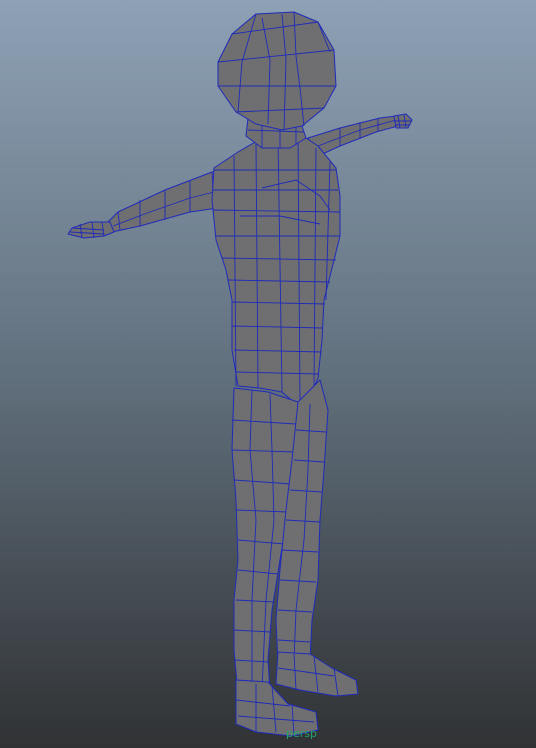 The width and height of the screenshot is (536, 748). I want to click on head, so click(277, 71).